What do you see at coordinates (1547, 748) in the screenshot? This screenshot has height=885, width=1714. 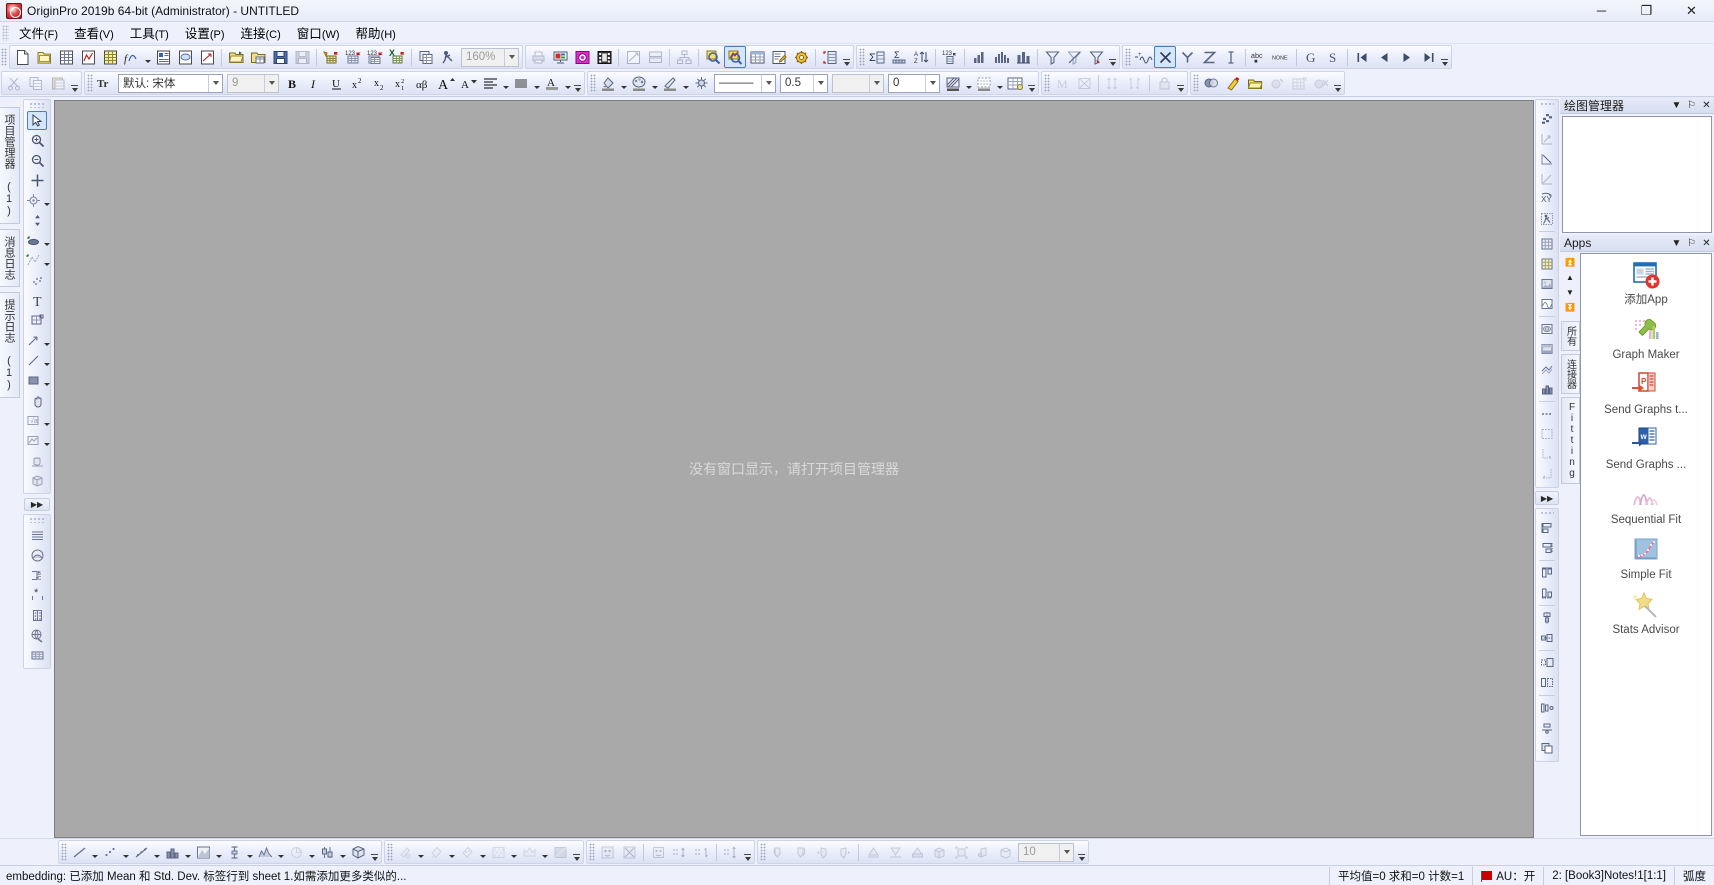 I see `bring-front-icon` at bounding box center [1547, 748].